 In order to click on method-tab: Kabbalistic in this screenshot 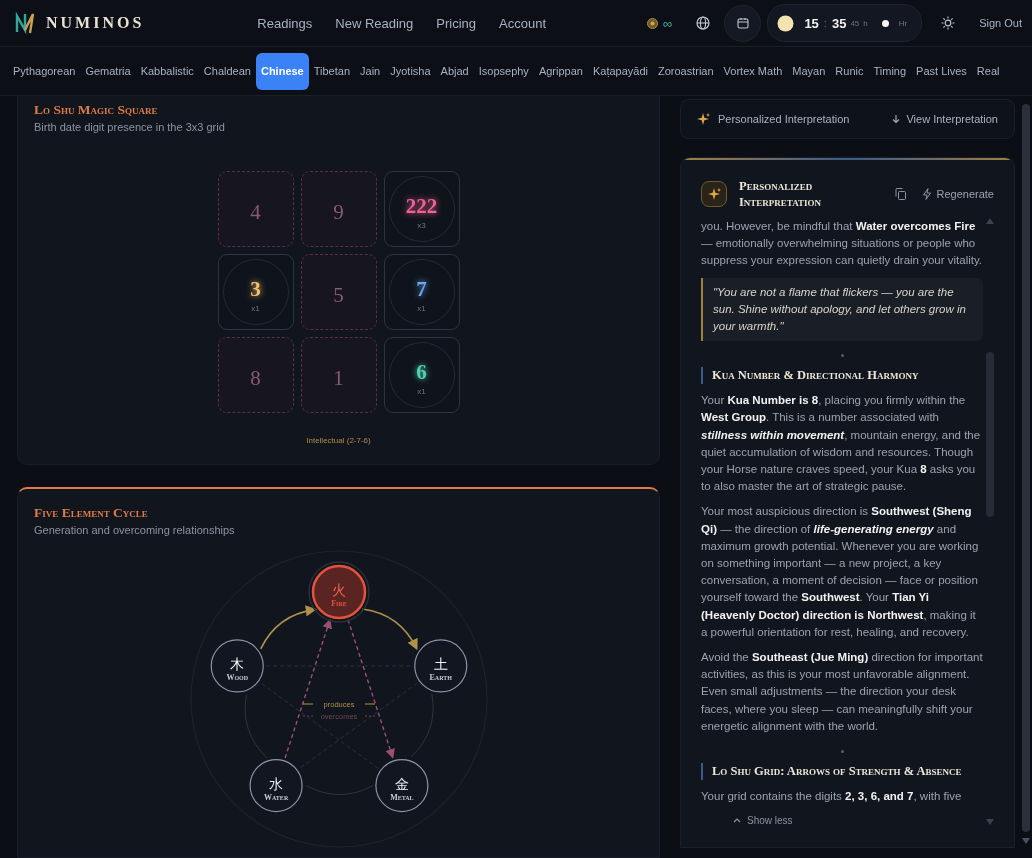, I will do `click(167, 71)`.